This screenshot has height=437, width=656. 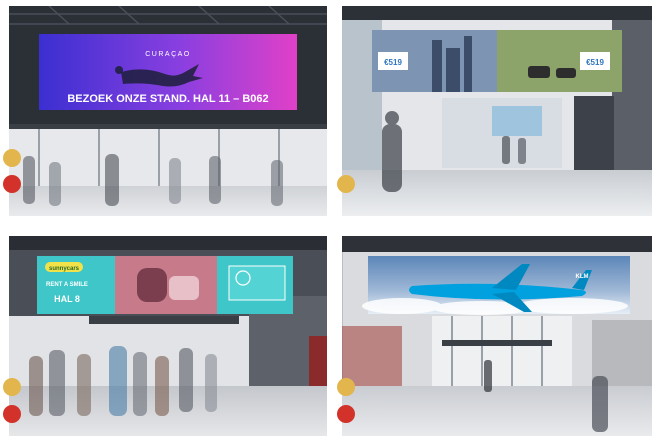 I want to click on curacao-logo: CURAÇAO, so click(x=168, y=54).